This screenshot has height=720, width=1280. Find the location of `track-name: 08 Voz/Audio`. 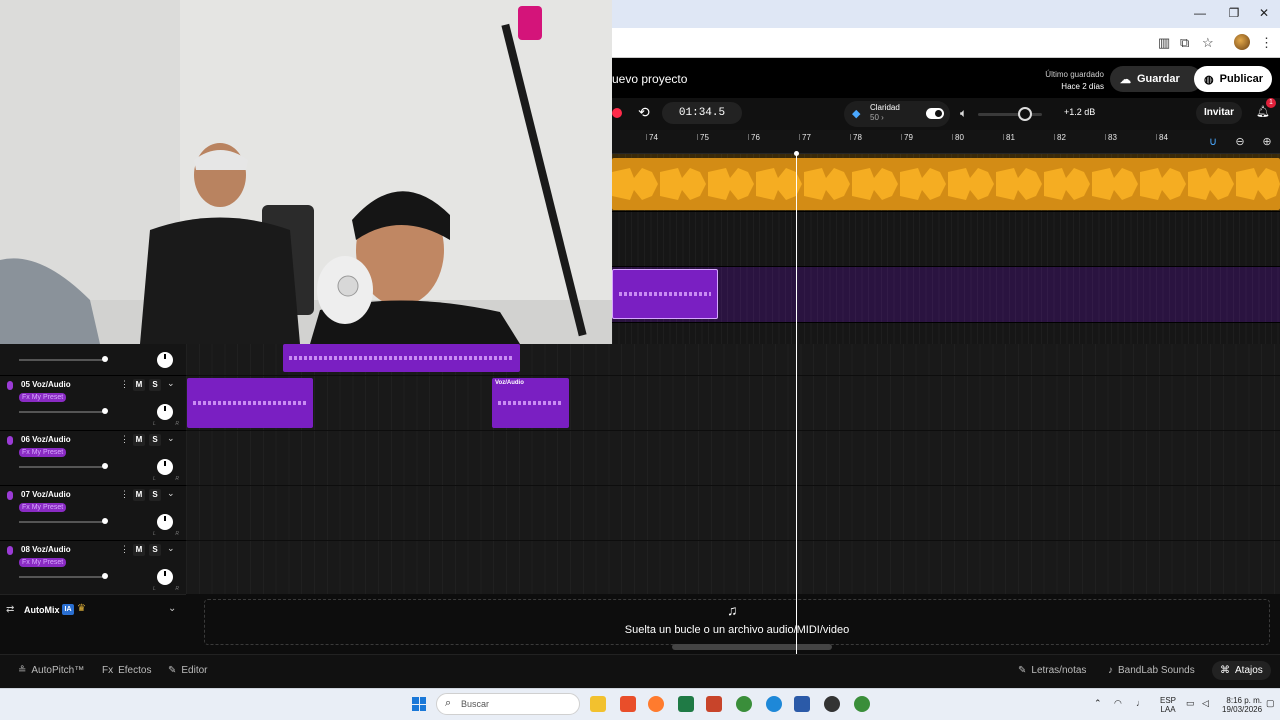

track-name: 08 Voz/Audio is located at coordinates (46, 549).